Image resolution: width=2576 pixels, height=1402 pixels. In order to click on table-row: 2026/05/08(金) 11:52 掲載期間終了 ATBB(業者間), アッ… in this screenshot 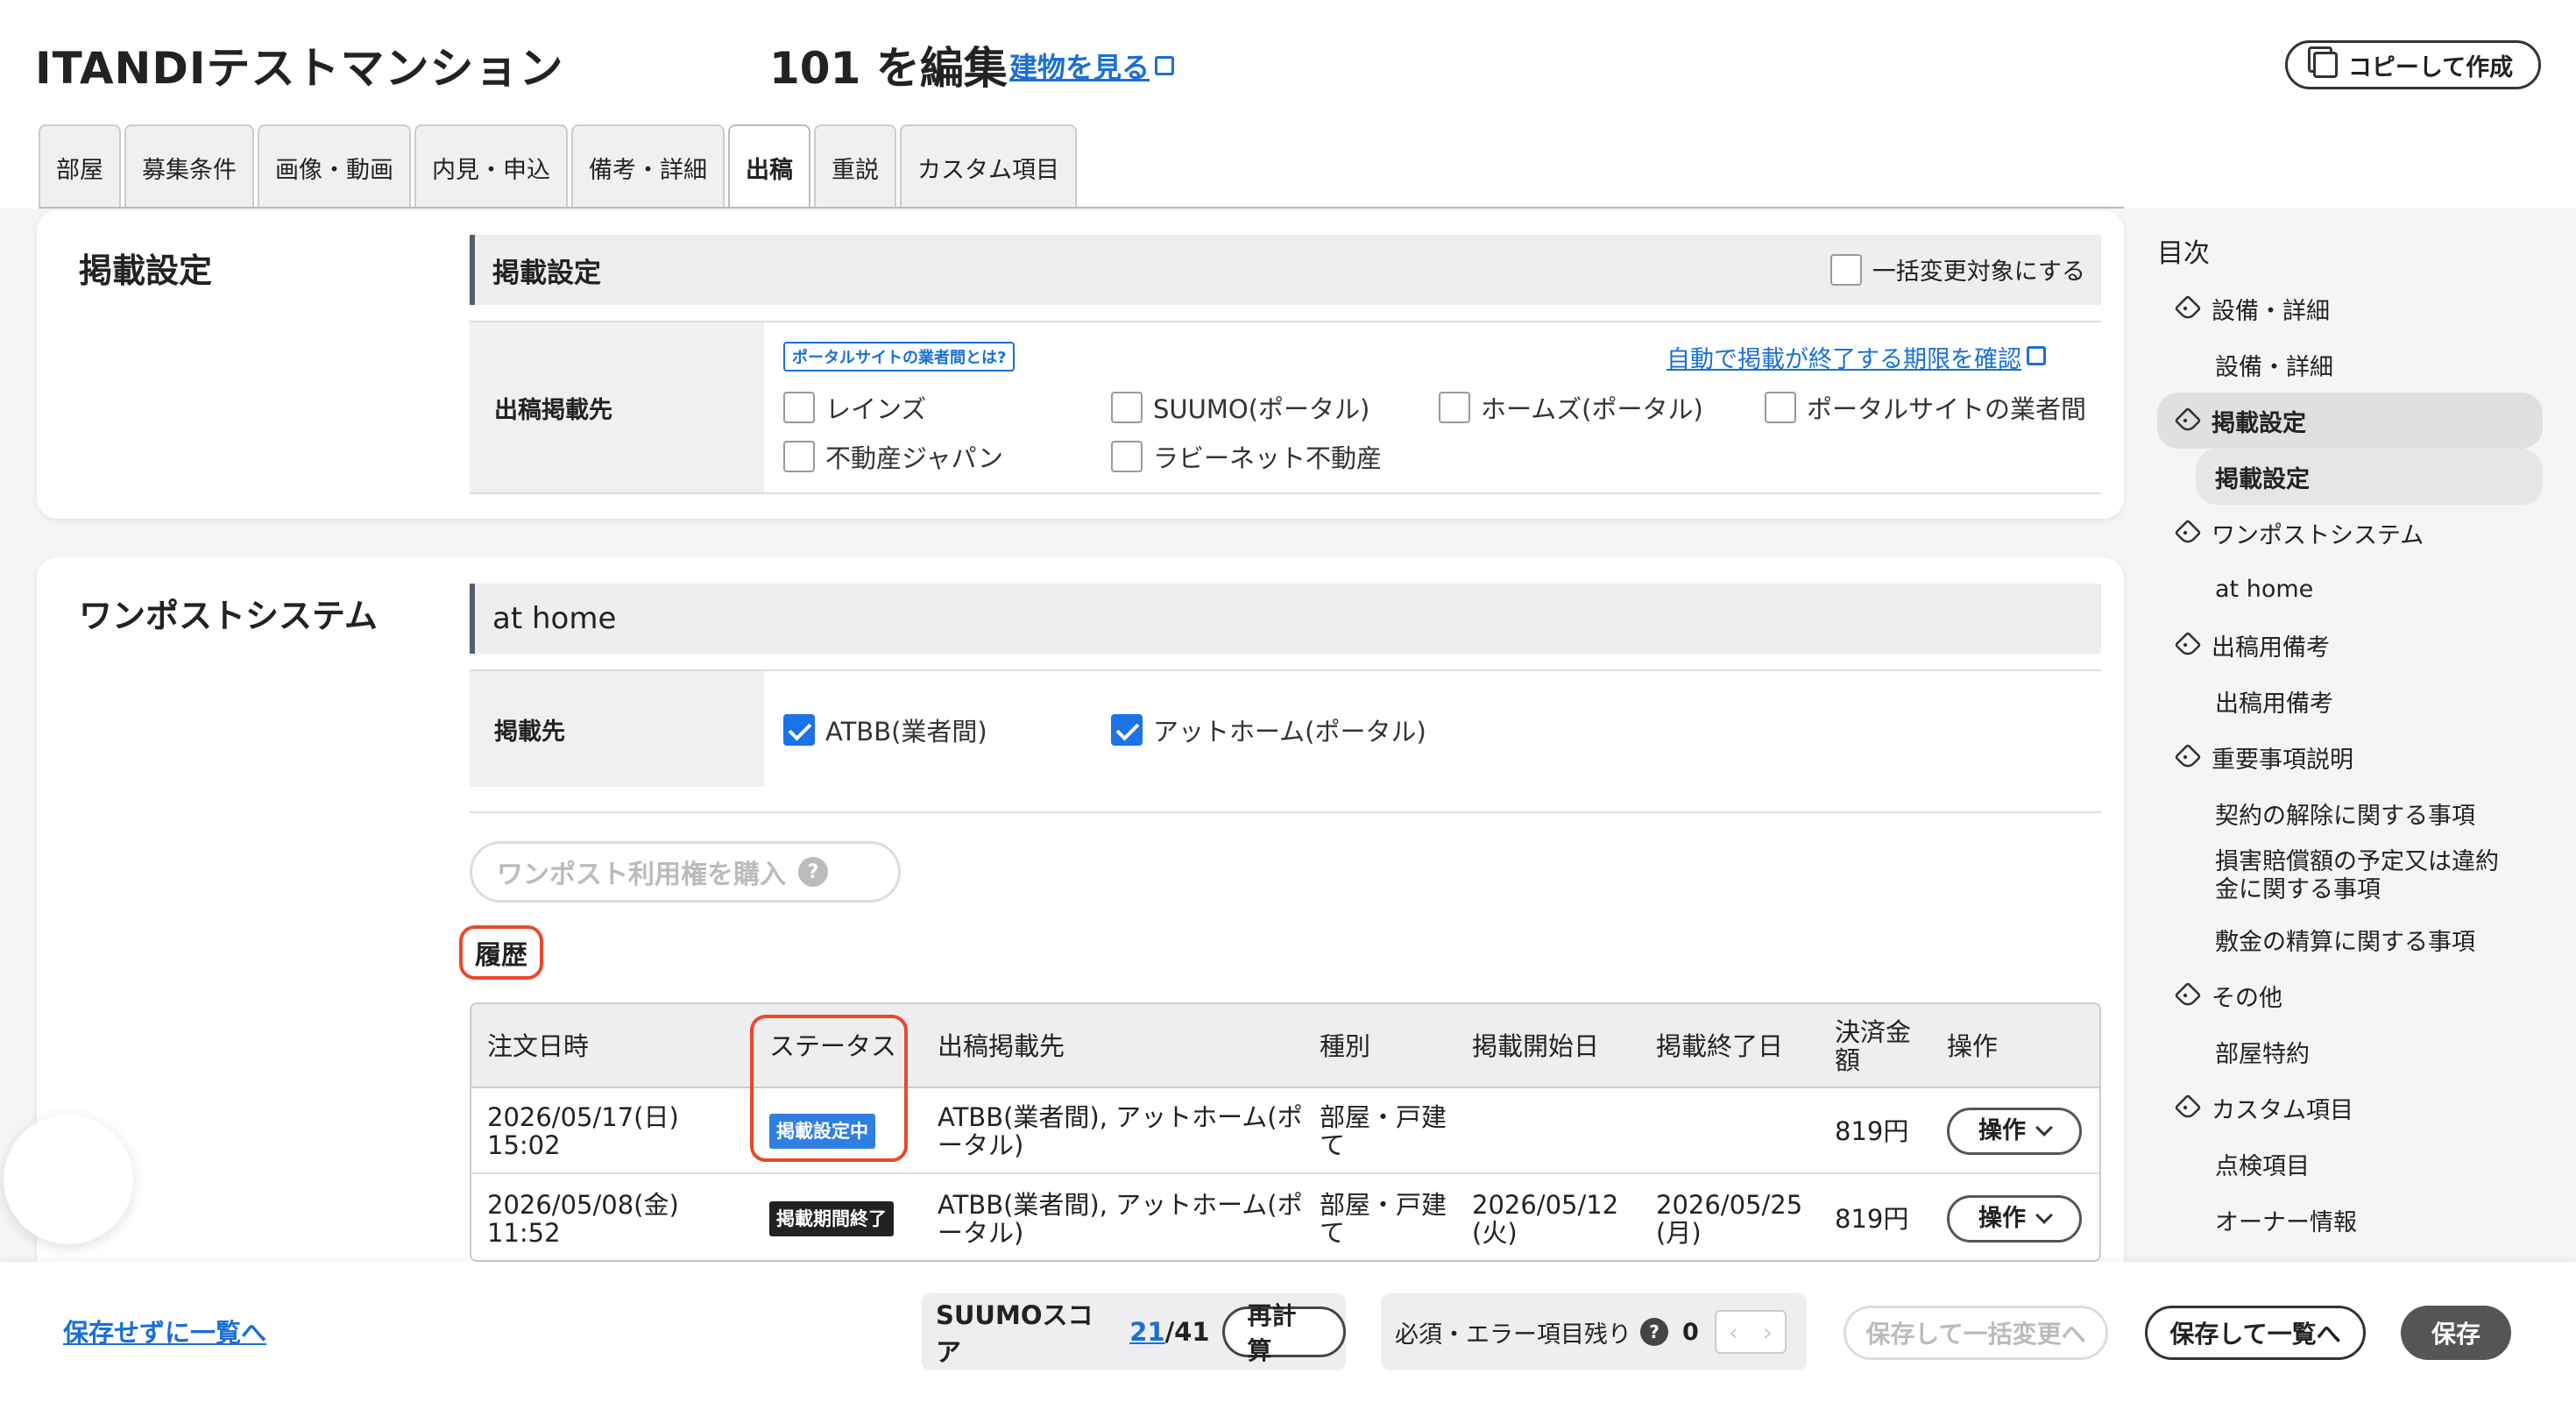, I will do `click(1285, 1218)`.